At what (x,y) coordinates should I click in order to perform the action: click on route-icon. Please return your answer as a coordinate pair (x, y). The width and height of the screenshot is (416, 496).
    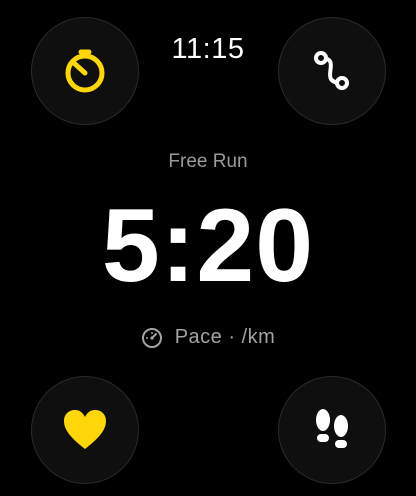
    Looking at the image, I should click on (331, 70).